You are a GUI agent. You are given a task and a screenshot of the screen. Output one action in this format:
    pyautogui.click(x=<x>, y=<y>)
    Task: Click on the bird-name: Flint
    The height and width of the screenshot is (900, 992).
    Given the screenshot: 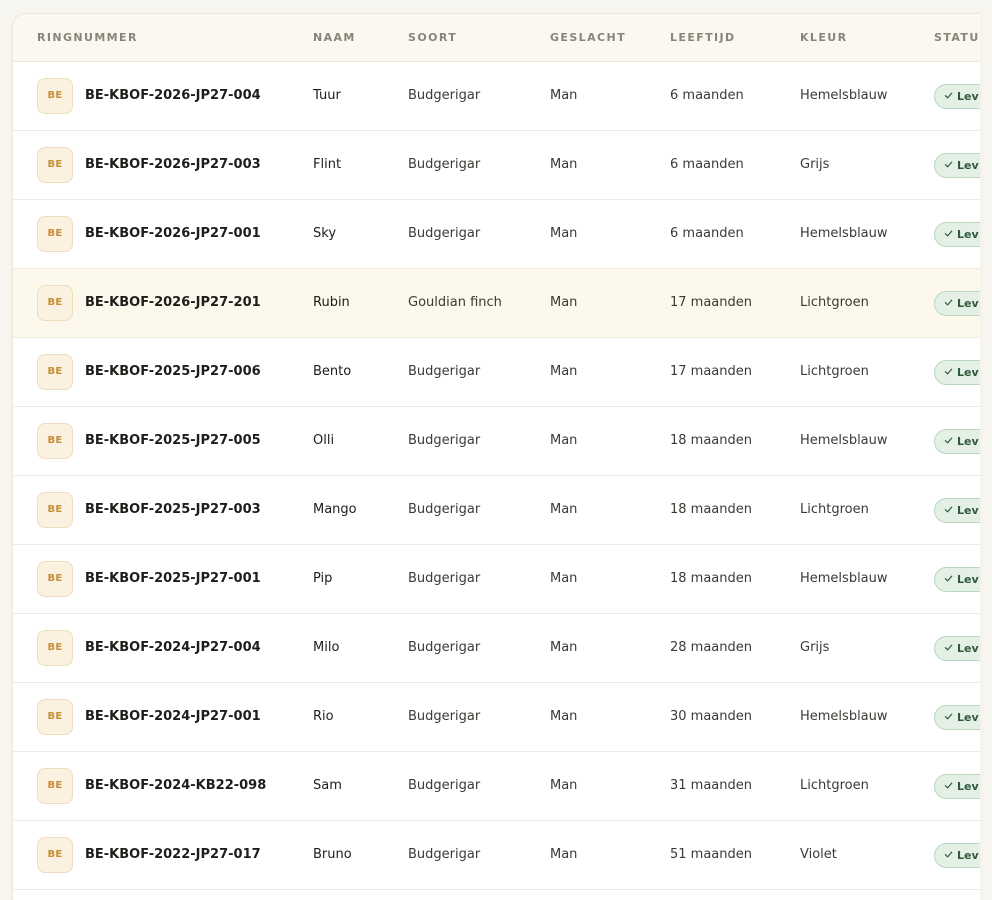 What is the action you would take?
    pyautogui.click(x=327, y=164)
    